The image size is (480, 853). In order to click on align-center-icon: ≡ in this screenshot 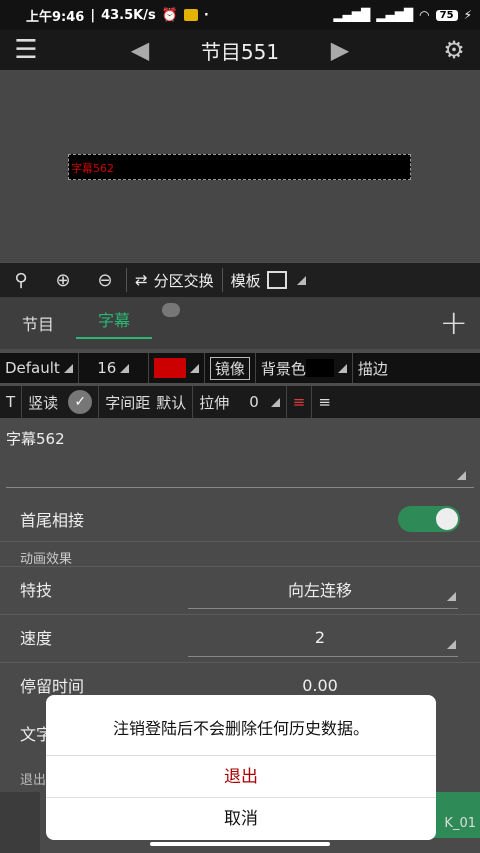, I will do `click(324, 402)`.